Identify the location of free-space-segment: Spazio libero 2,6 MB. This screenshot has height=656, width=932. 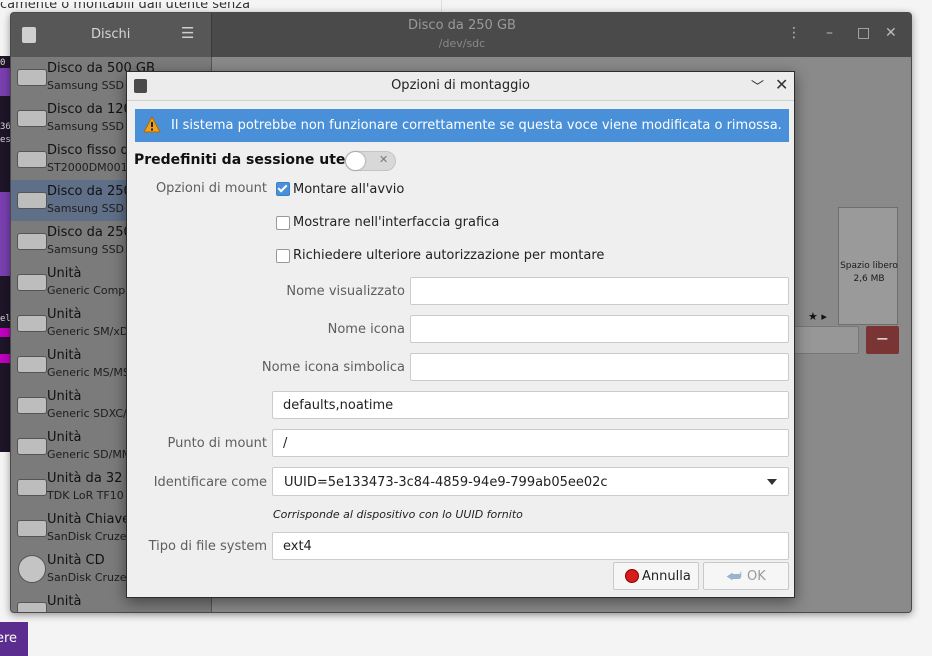
(868, 266).